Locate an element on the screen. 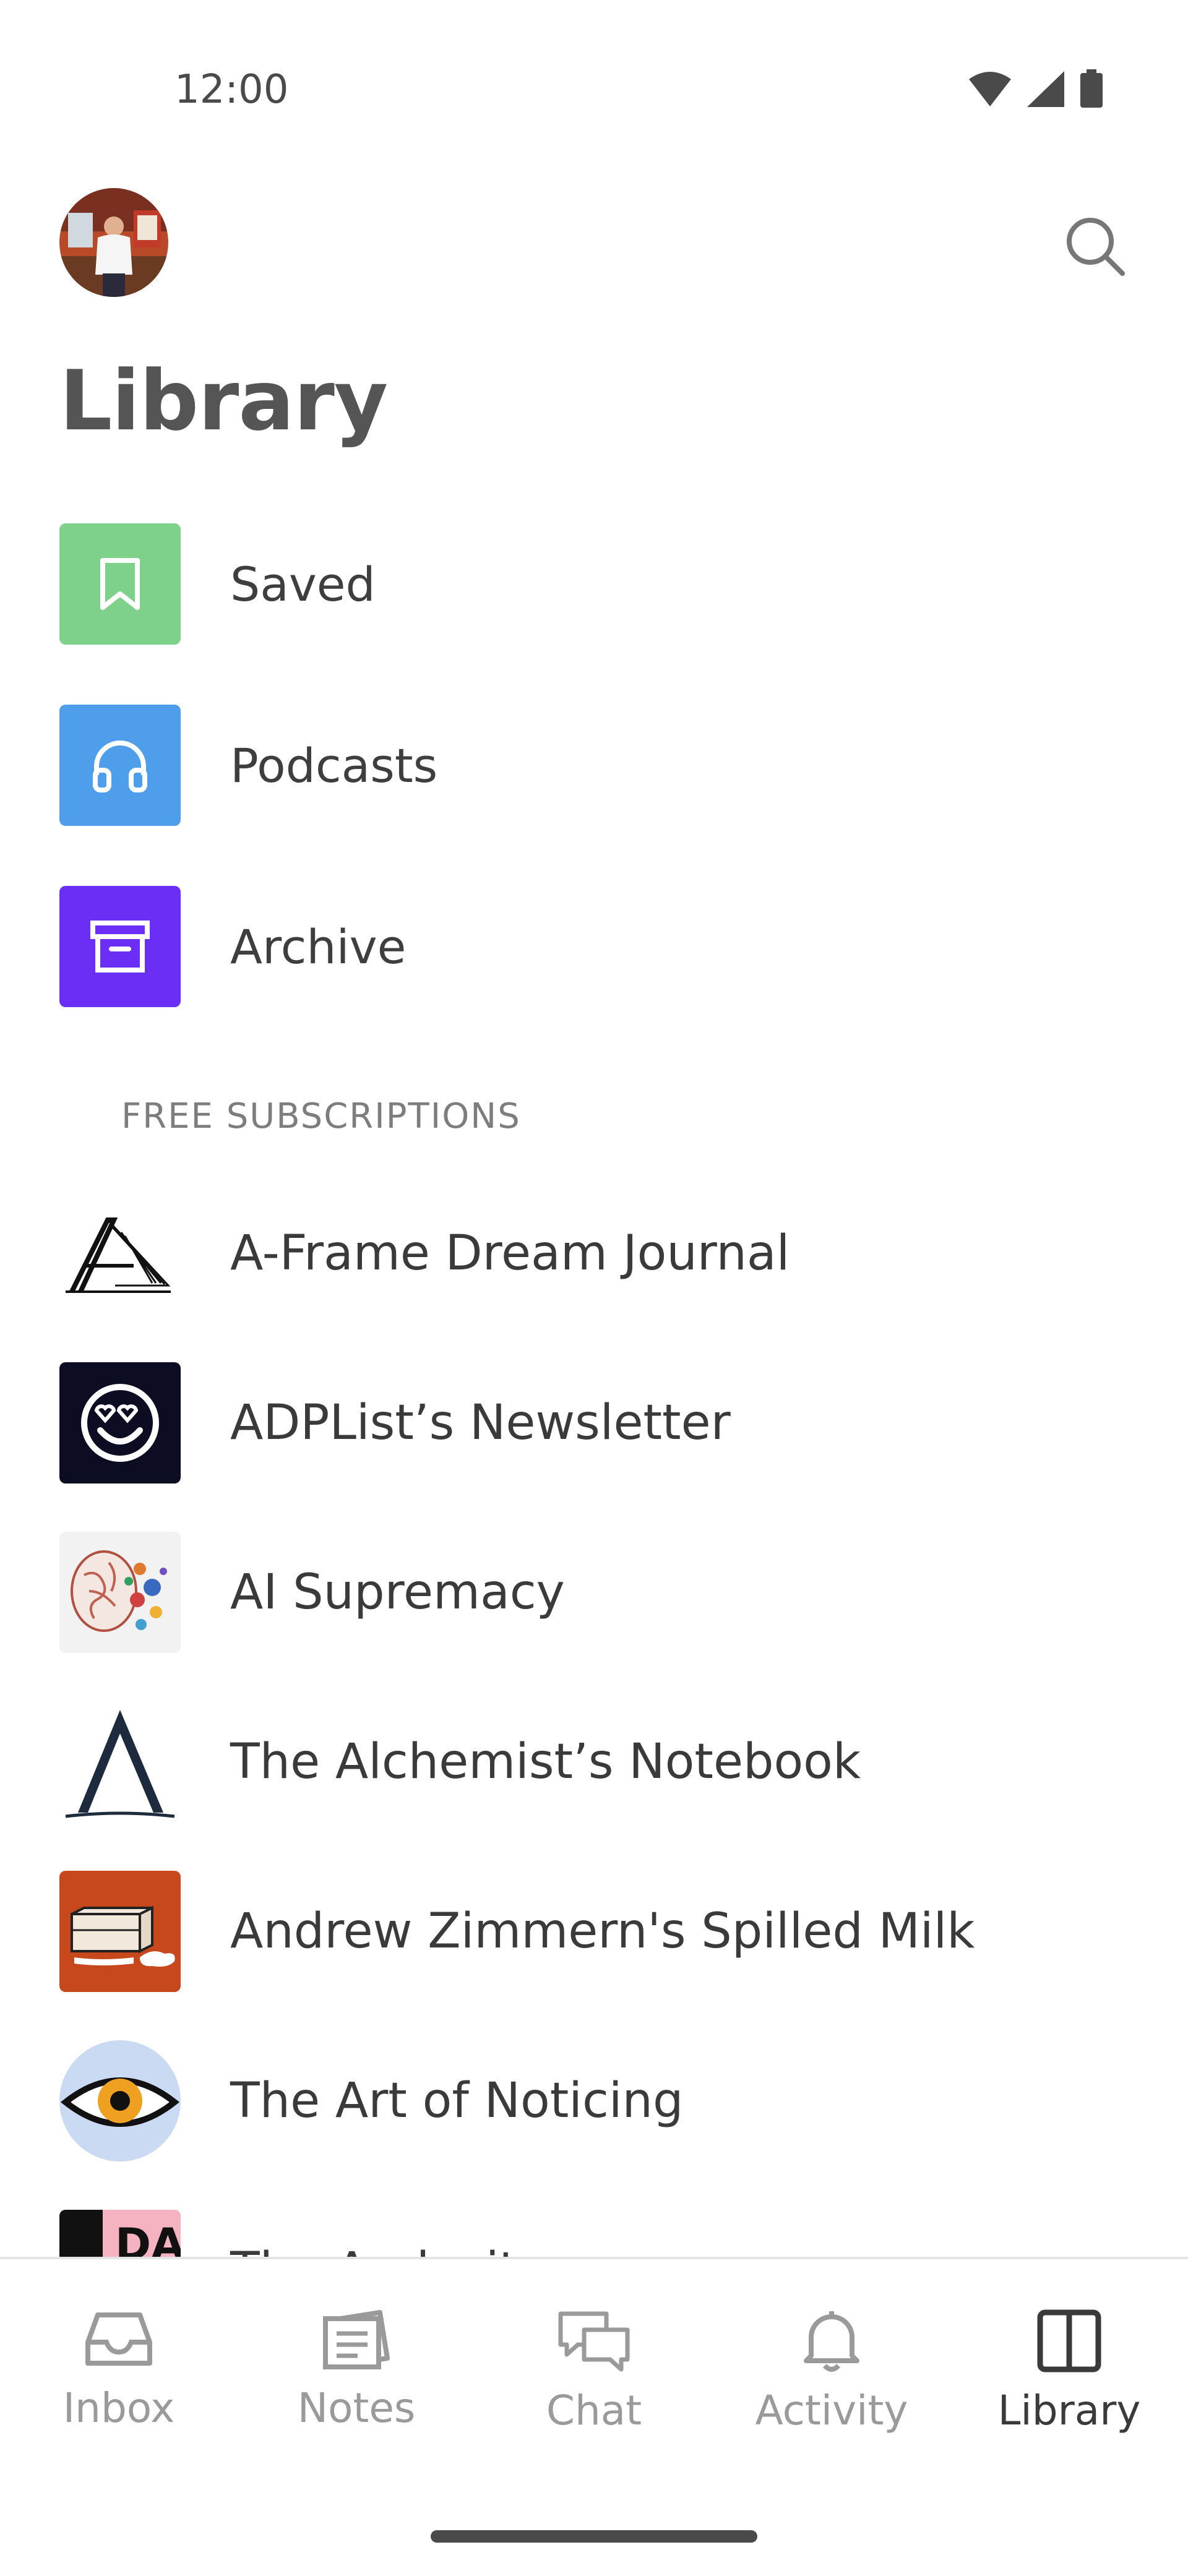  subscription-item: DA The Audacity is located at coordinates (594, 2233).